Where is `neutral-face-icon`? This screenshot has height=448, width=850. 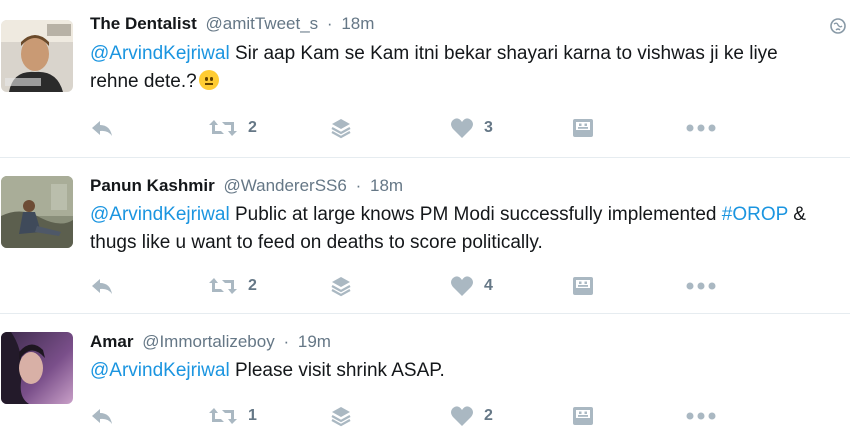
neutral-face-icon is located at coordinates (208, 80).